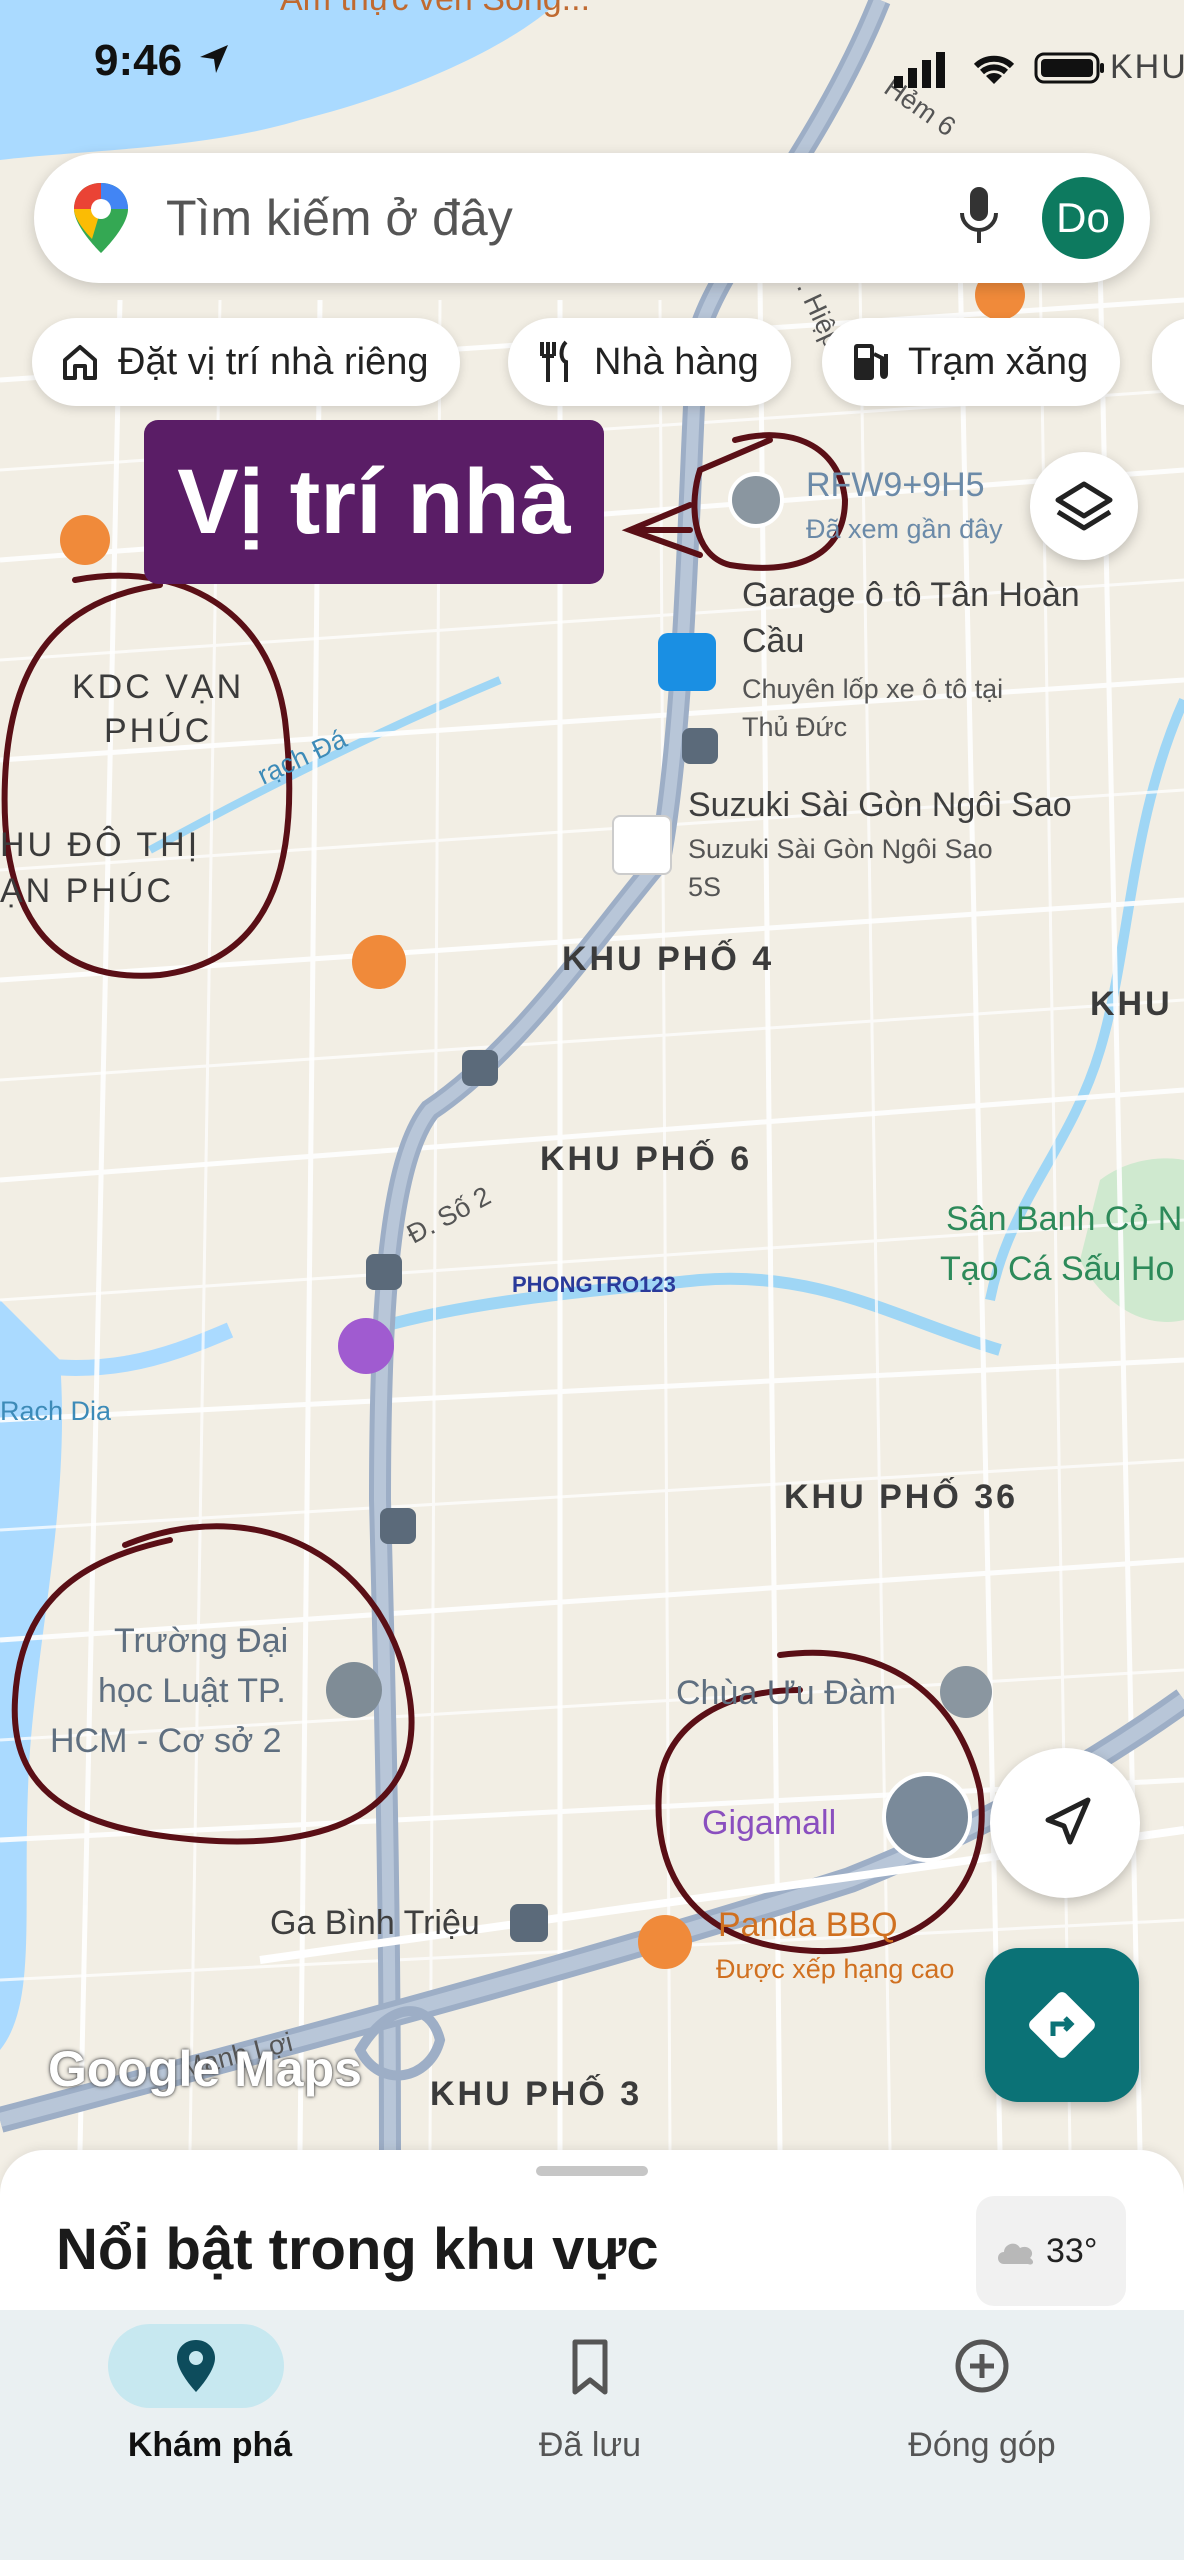 The image size is (1184, 2560). Describe the element at coordinates (554, 361) in the screenshot. I see `restaurant-icon` at that location.